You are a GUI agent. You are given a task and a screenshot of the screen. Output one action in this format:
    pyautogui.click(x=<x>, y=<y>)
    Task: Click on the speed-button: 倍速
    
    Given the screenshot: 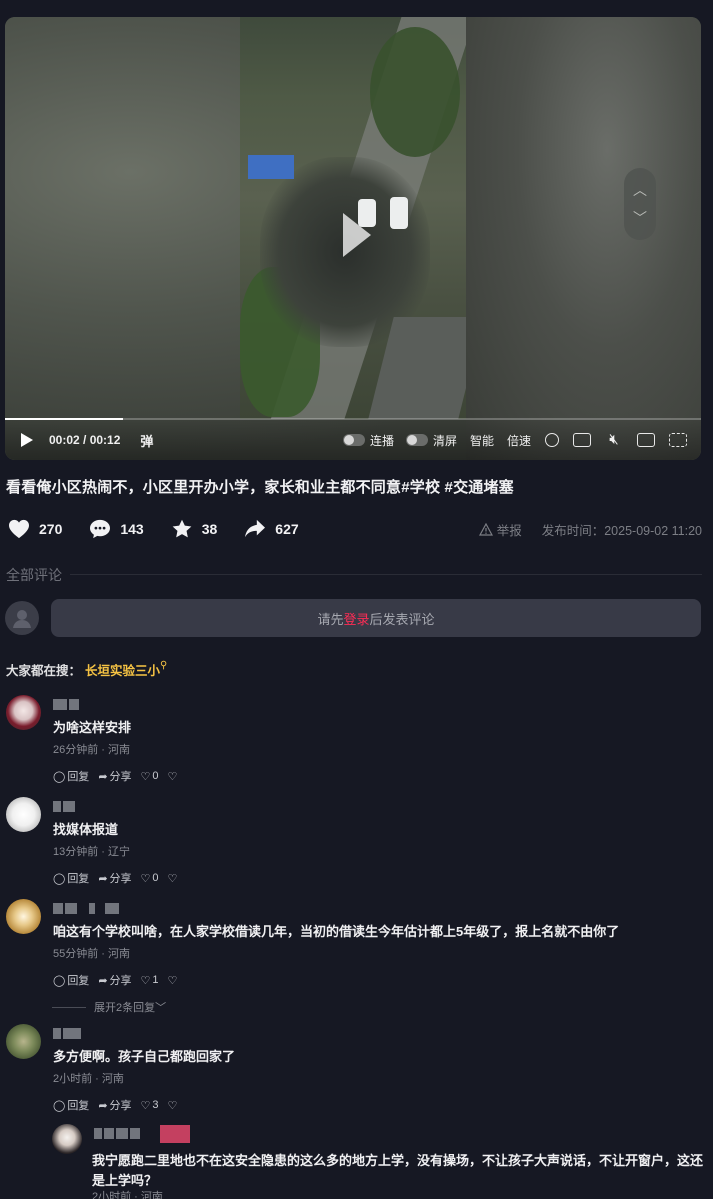 What is the action you would take?
    pyautogui.click(x=519, y=440)
    